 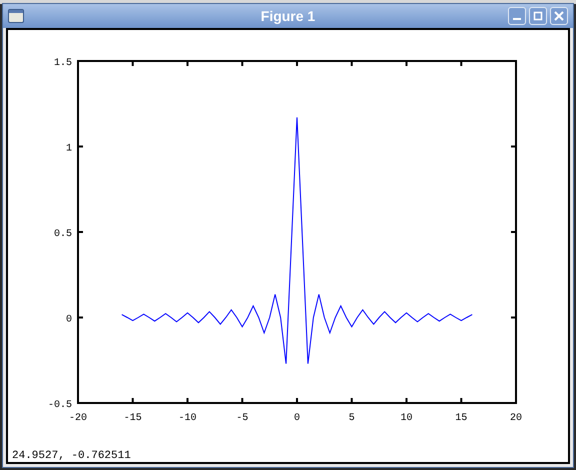 What do you see at coordinates (69, 320) in the screenshot?
I see `y-tick-label: 0` at bounding box center [69, 320].